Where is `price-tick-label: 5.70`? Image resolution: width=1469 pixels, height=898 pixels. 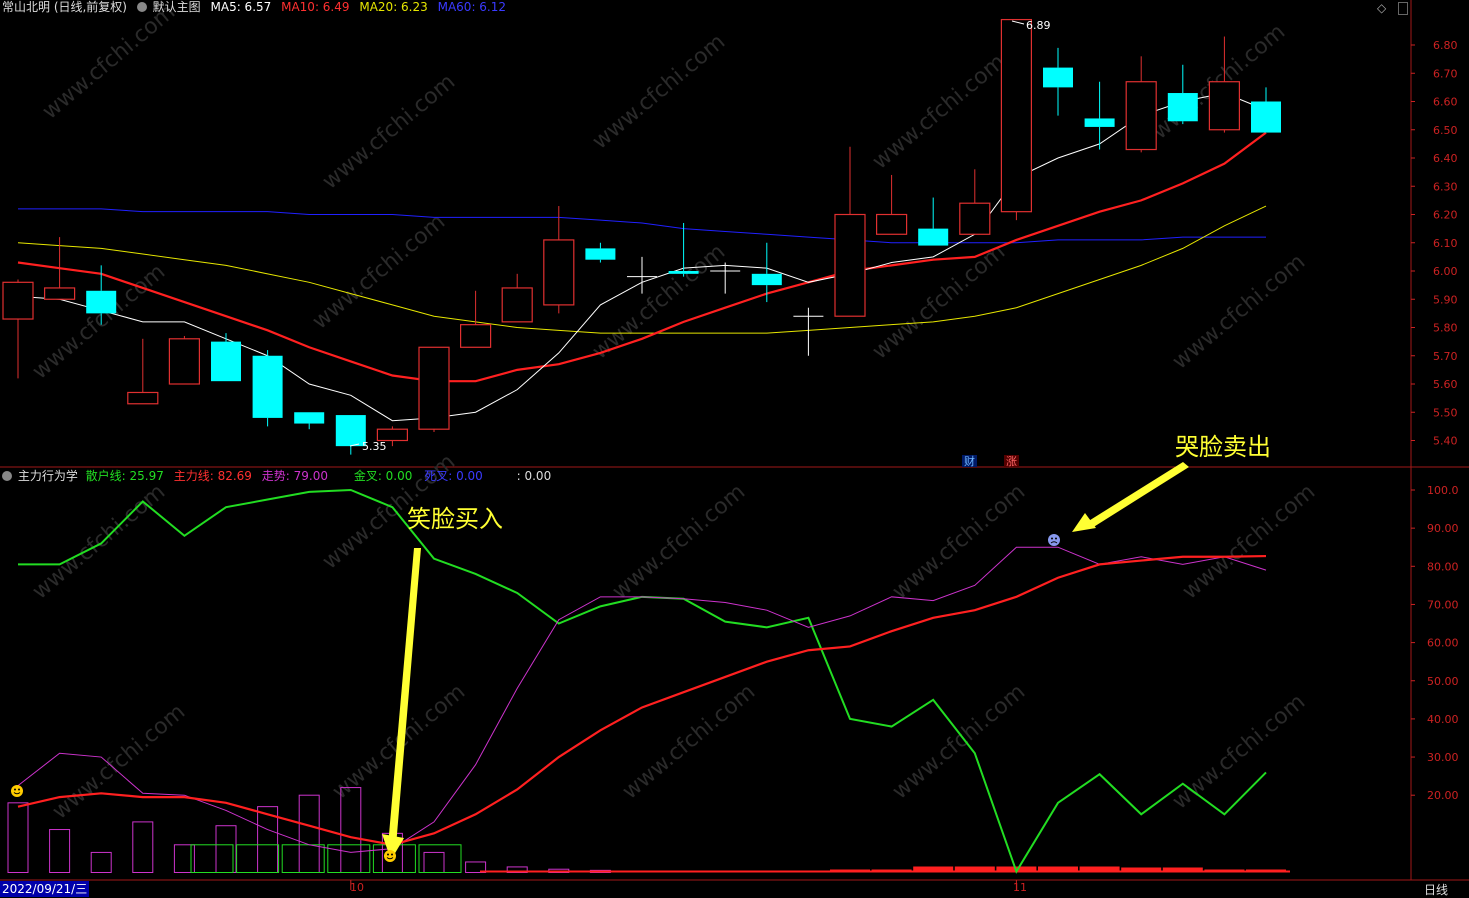
price-tick-label: 5.70 is located at coordinates (1445, 356).